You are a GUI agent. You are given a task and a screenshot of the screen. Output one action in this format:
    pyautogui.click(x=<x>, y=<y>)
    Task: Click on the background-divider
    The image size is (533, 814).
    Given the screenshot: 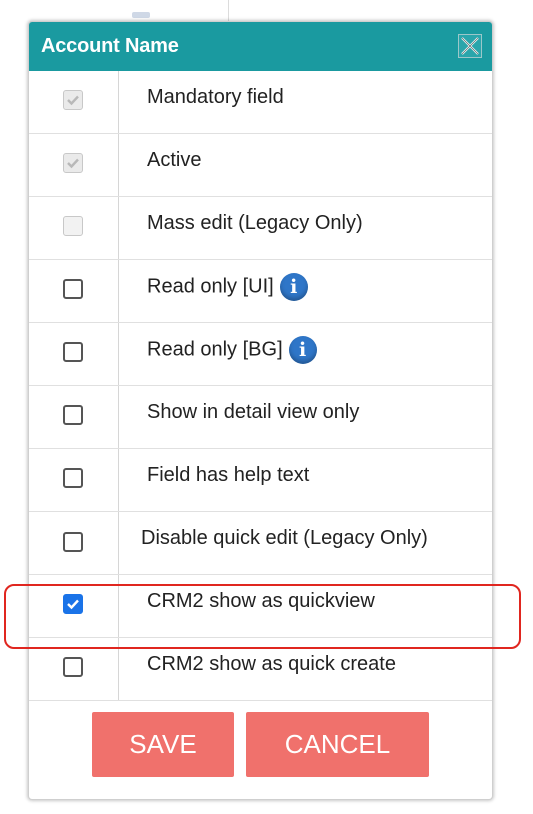 What is the action you would take?
    pyautogui.click(x=228, y=11)
    